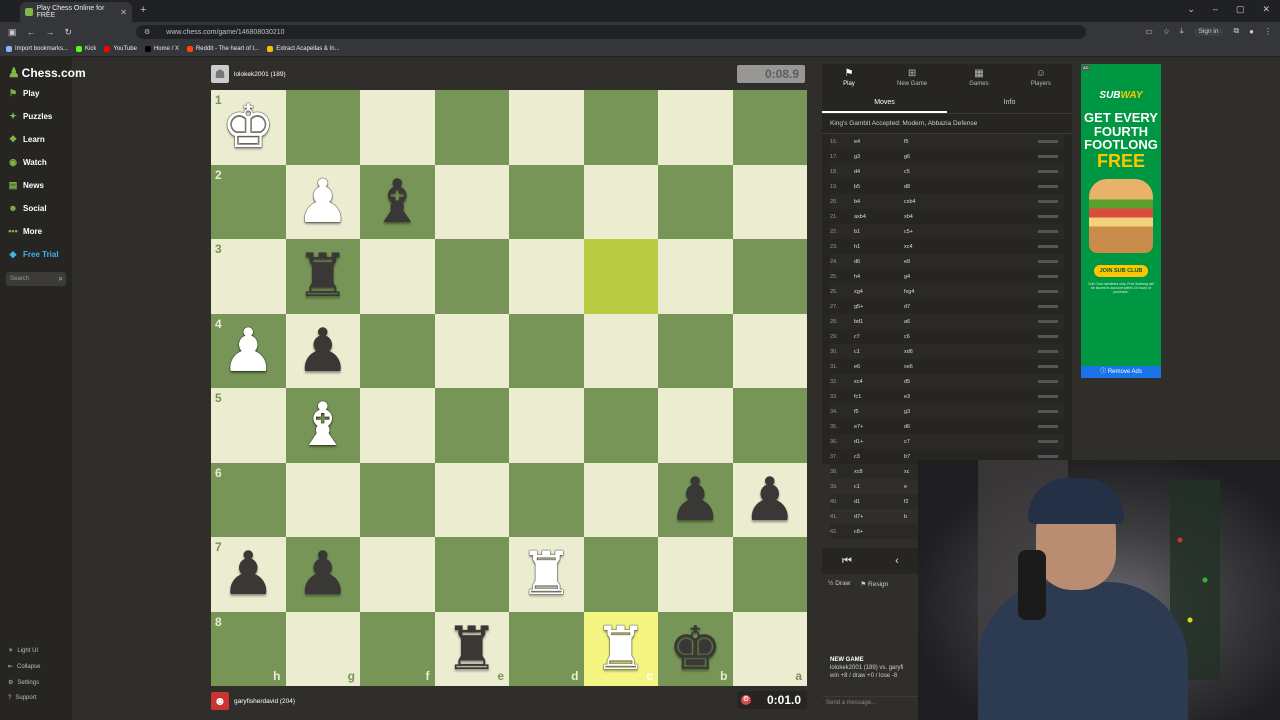 Image resolution: width=1280 pixels, height=720 pixels. What do you see at coordinates (695, 649) in the screenshot?
I see `black-king-icon: ♚` at bounding box center [695, 649].